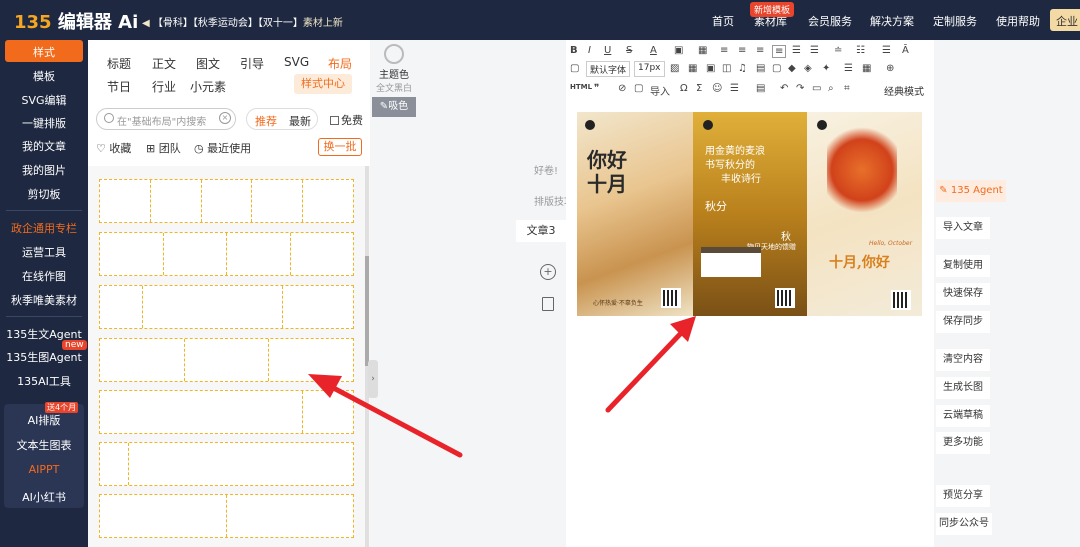  Describe the element at coordinates (385, 416) in the screenshot. I see `arrow-left` at that location.